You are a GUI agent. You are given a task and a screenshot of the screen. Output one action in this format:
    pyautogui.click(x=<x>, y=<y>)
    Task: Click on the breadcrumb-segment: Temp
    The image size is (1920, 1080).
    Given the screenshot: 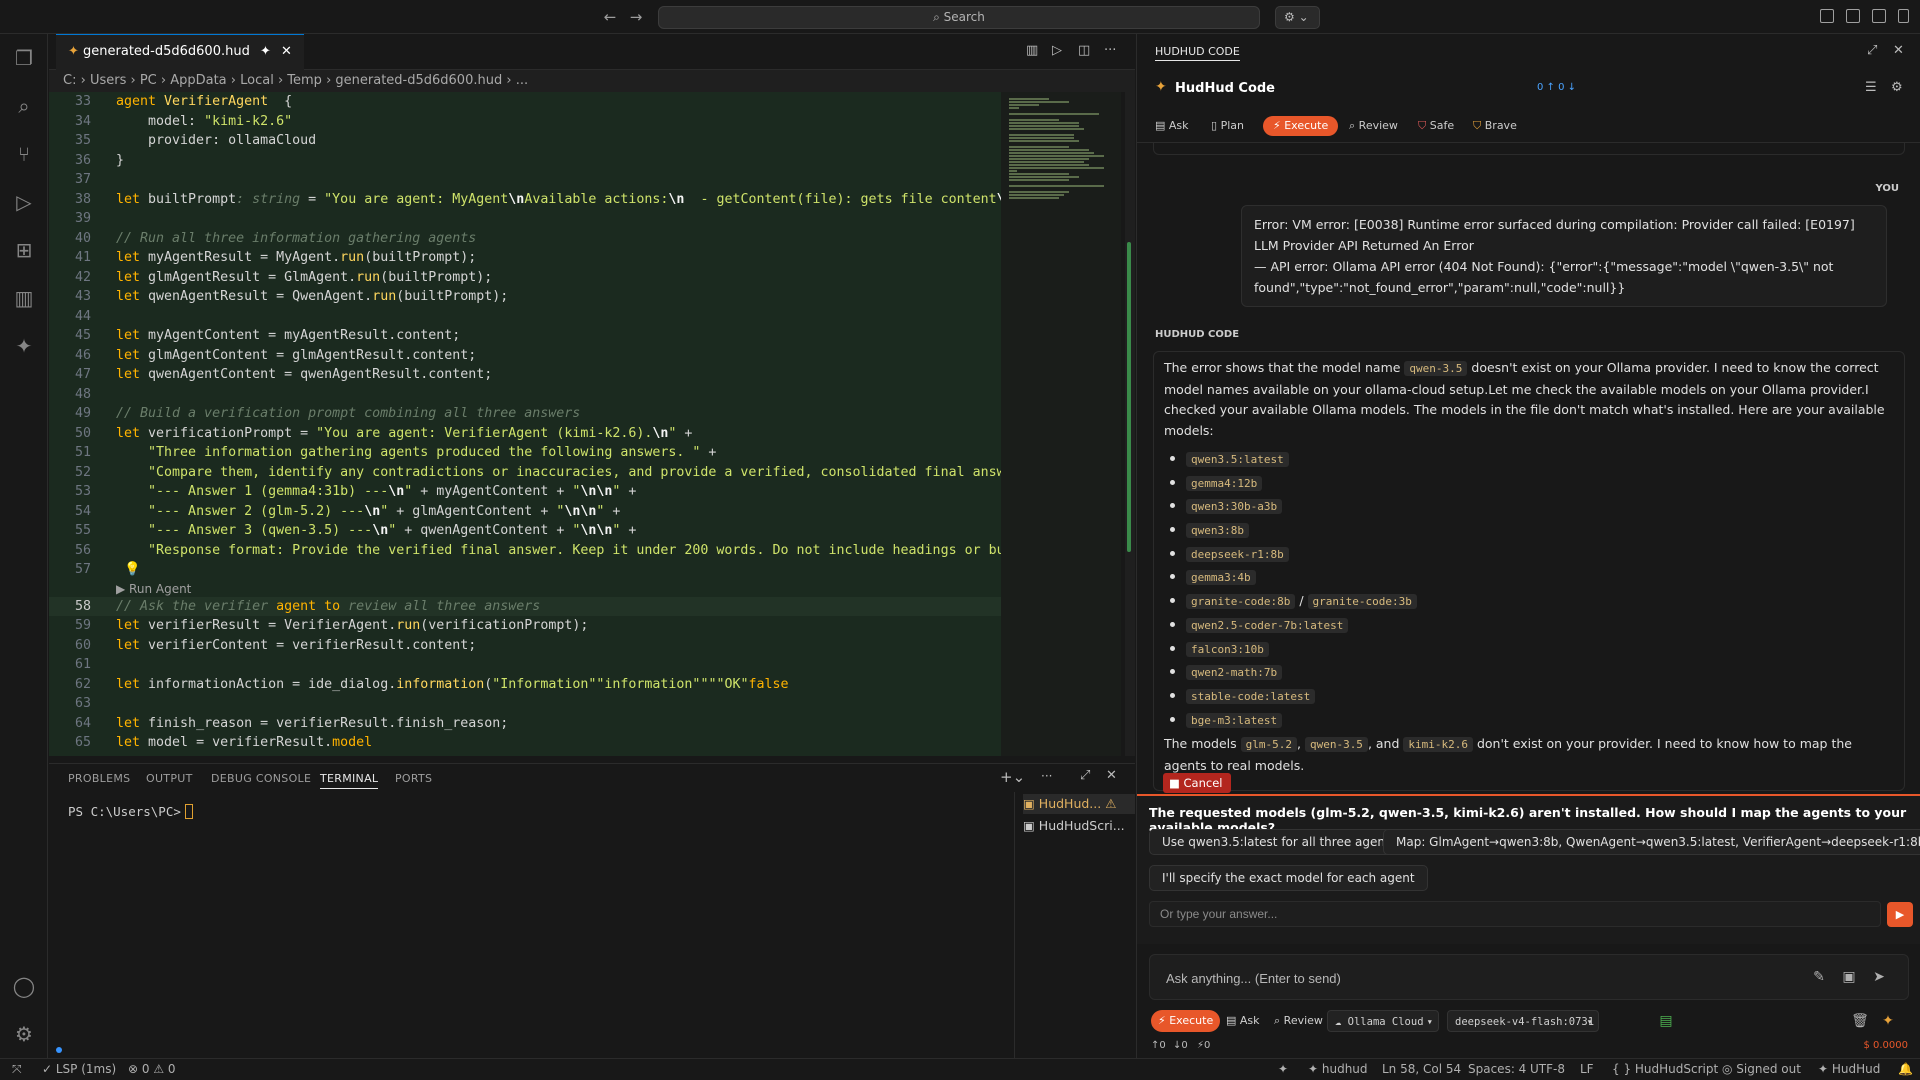 What is the action you would take?
    pyautogui.click(x=304, y=80)
    